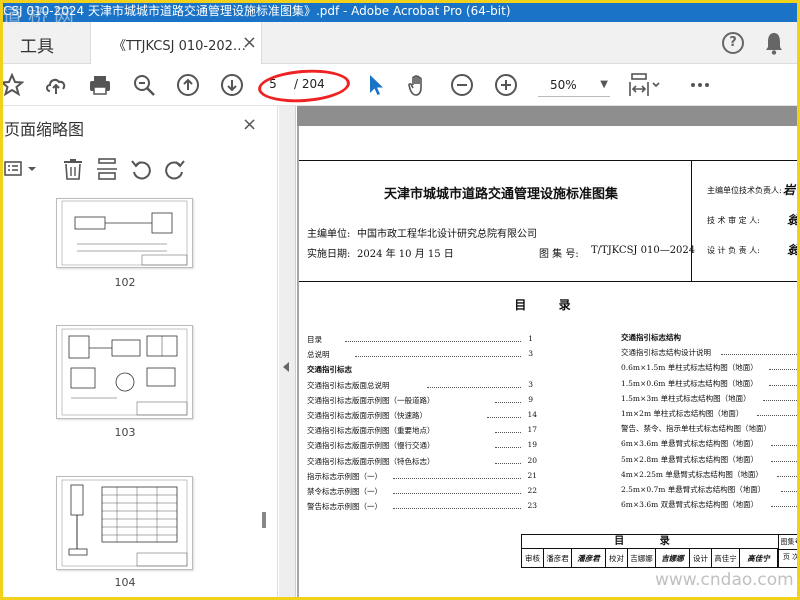  What do you see at coordinates (422, 478) in the screenshot?
I see `toc-item: 指示标志示例图（一） 21` at bounding box center [422, 478].